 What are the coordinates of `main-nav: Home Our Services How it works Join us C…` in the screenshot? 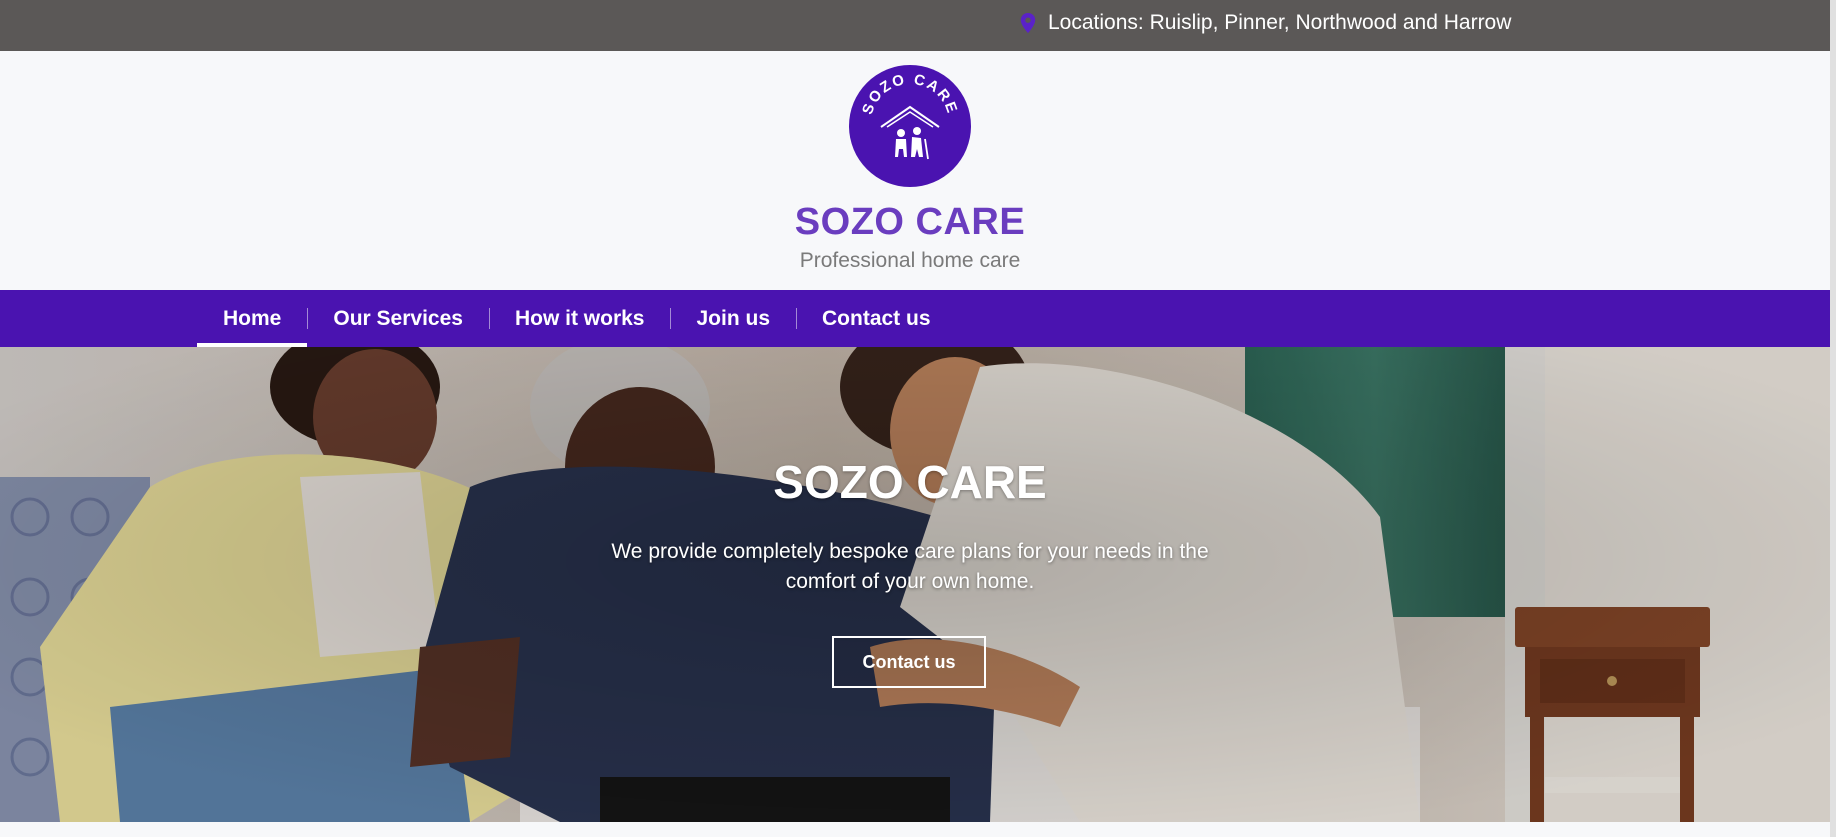 It's located at (915, 318).